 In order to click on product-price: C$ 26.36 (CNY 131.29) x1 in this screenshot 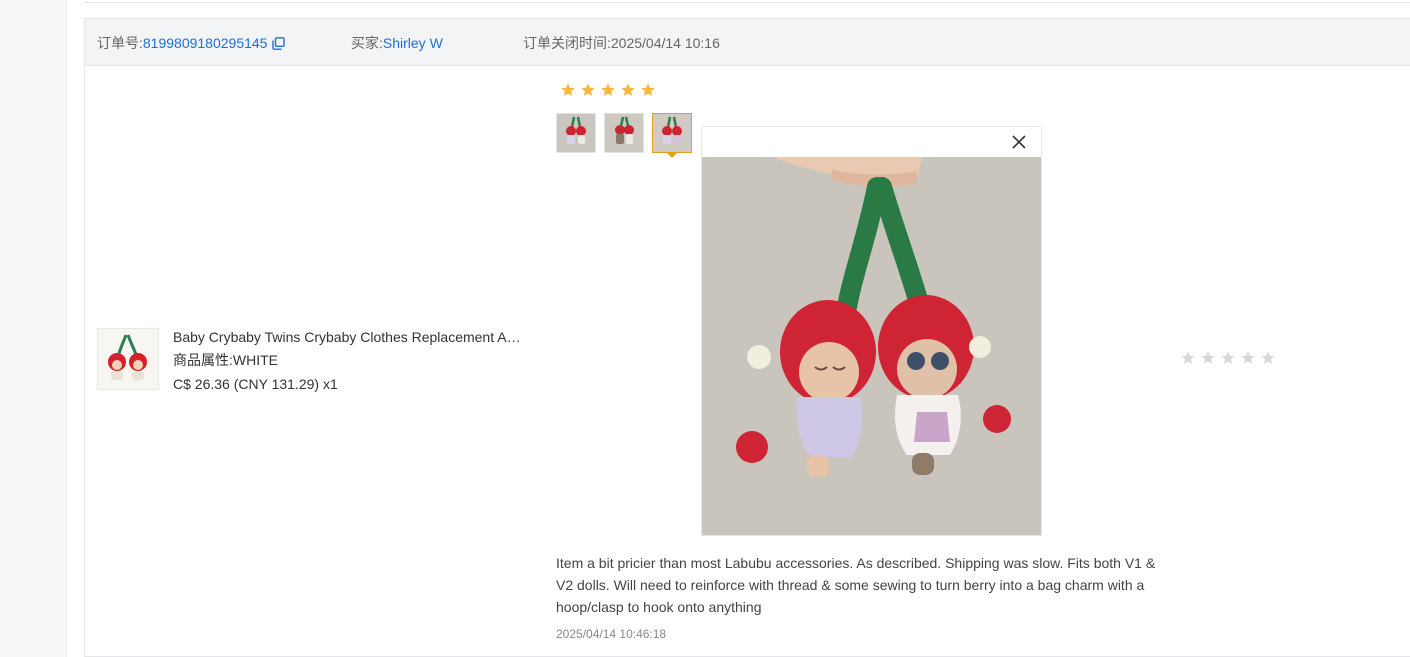, I will do `click(255, 384)`.